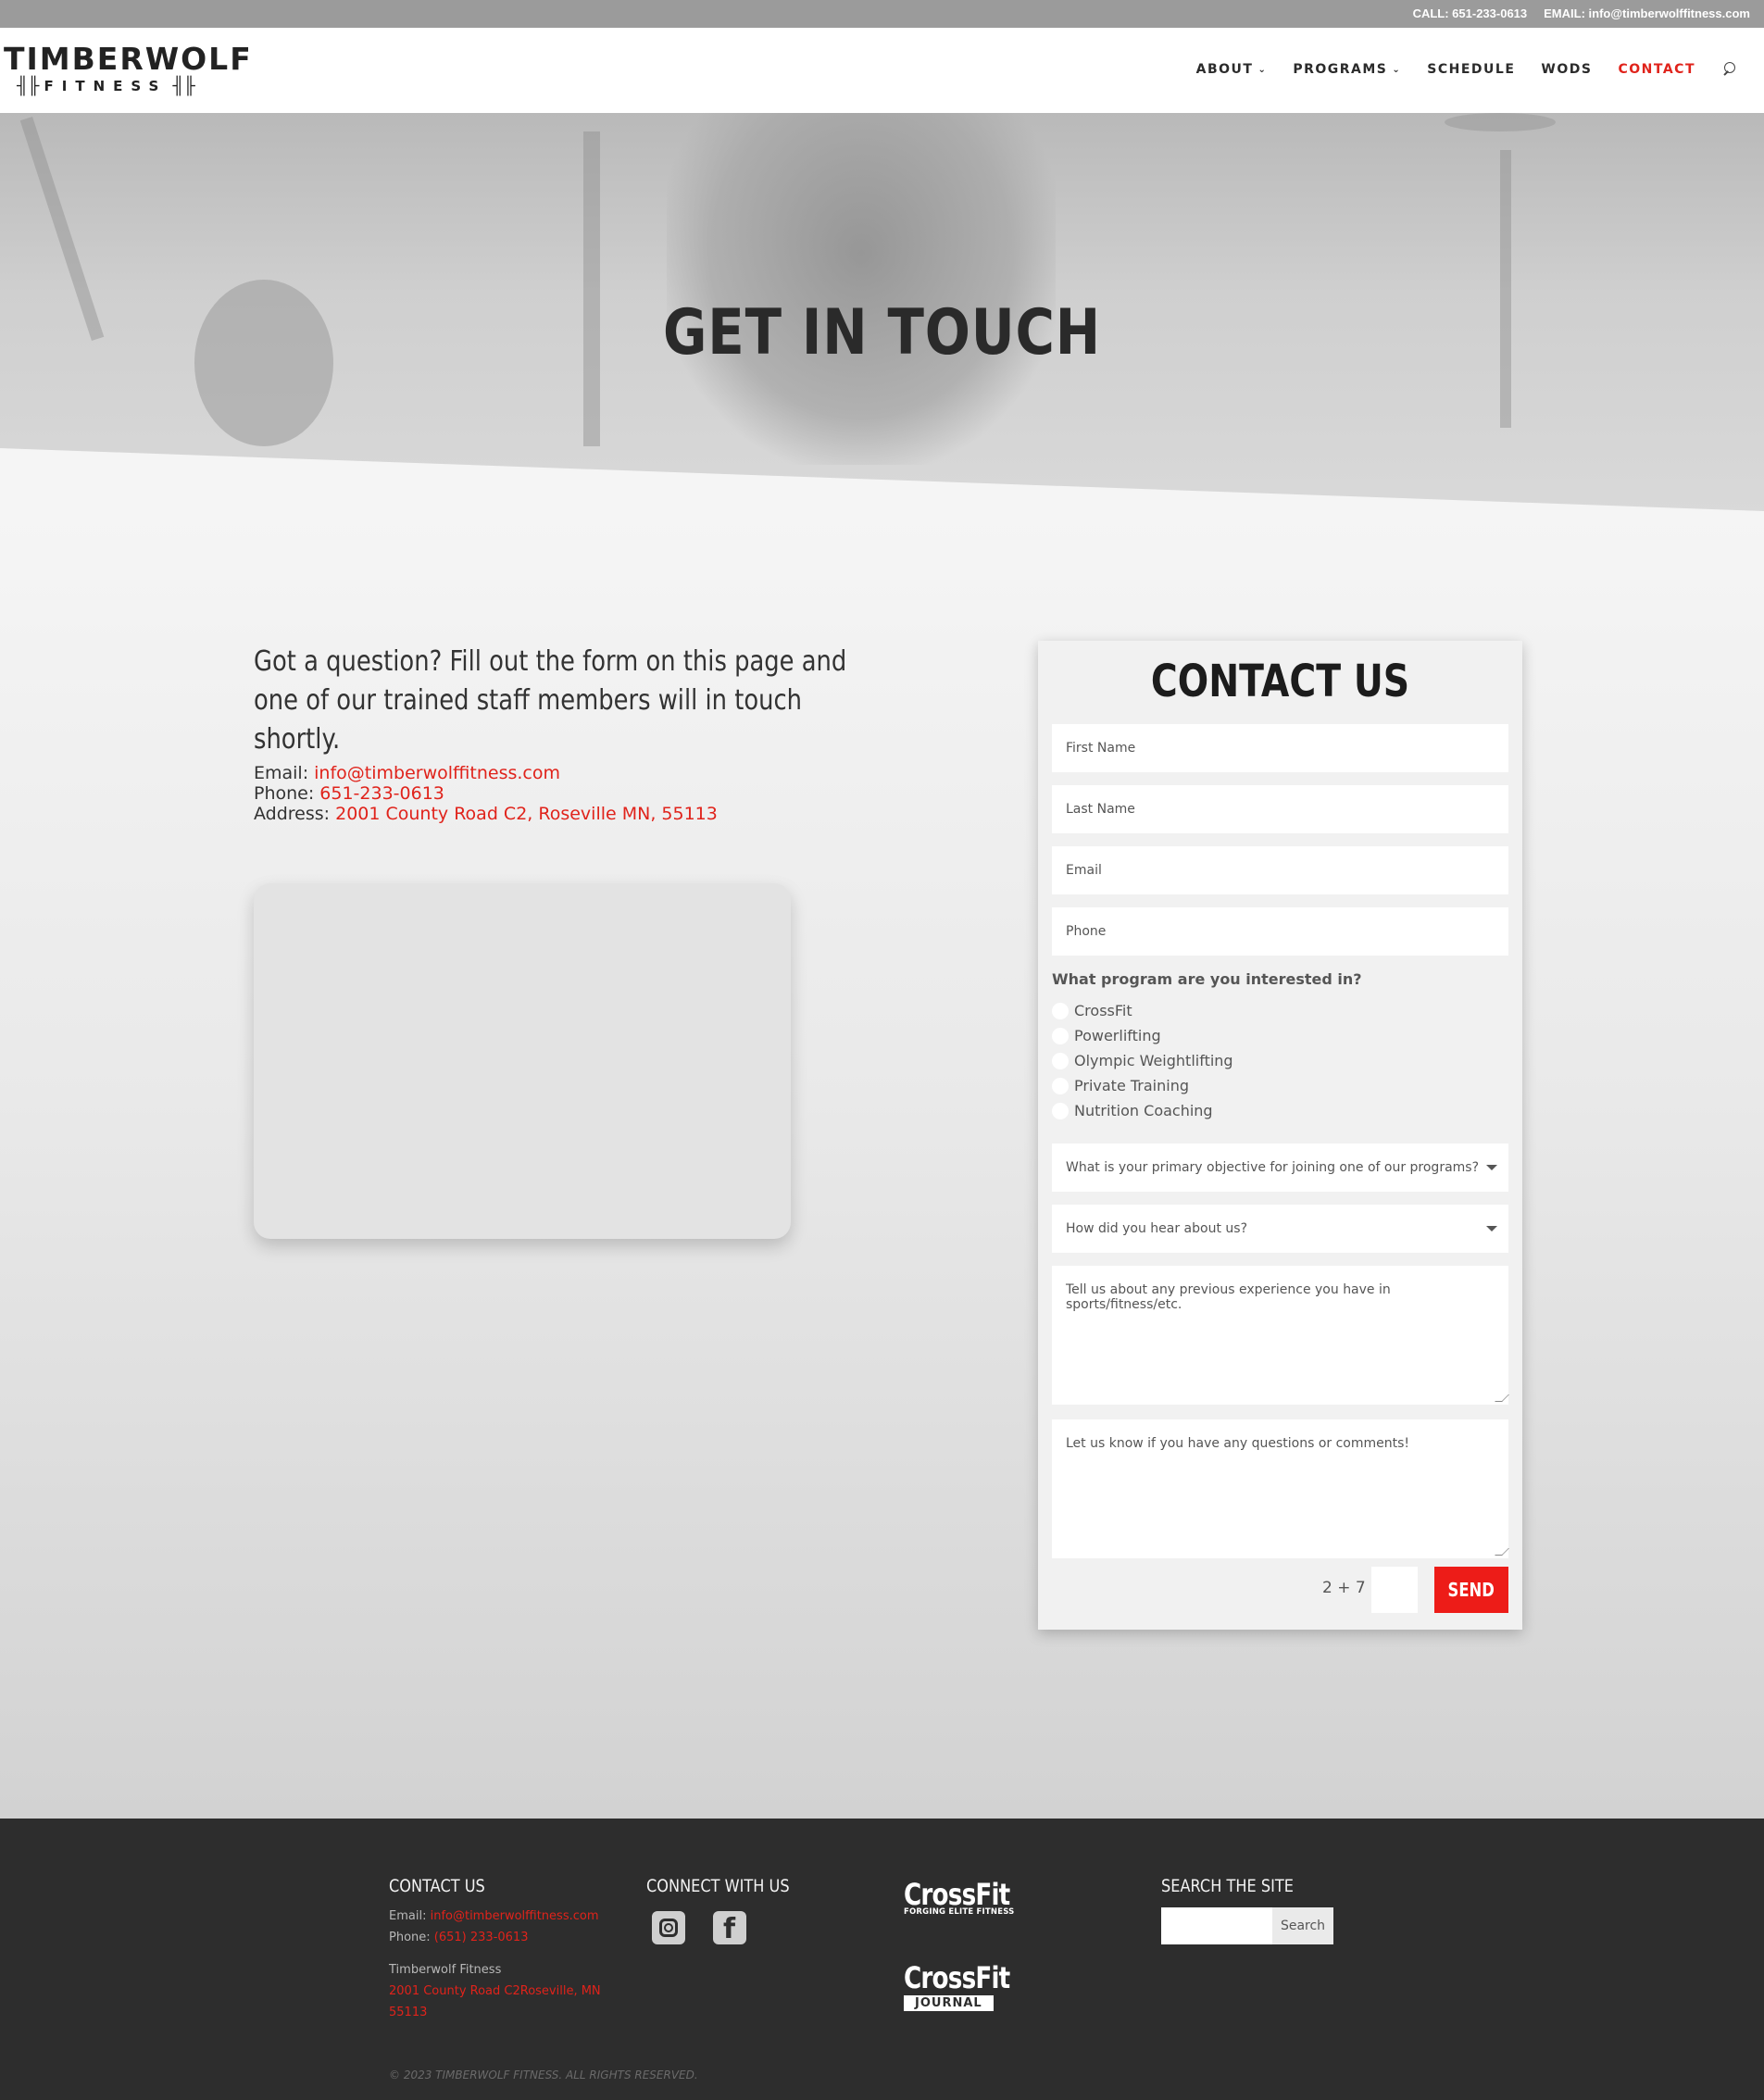 The width and height of the screenshot is (1764, 2100). Describe the element at coordinates (106, 85) in the screenshot. I see `logo-subtitle: FITNESS` at that location.